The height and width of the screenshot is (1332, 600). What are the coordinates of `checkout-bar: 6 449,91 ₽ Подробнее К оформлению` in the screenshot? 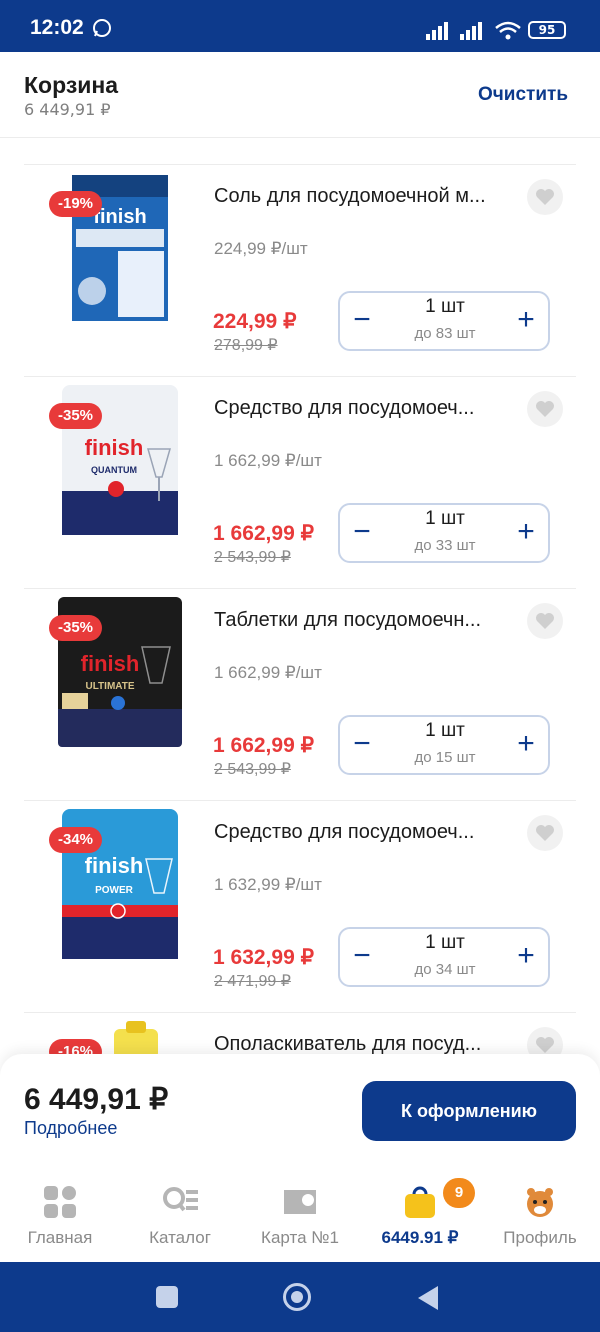 It's located at (300, 1112).